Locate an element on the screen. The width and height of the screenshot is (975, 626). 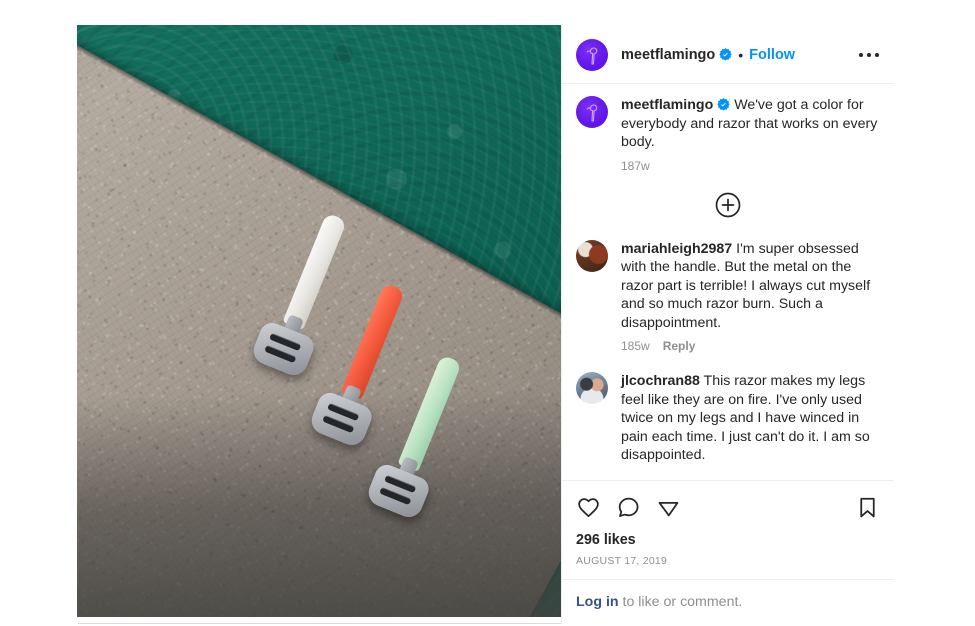
comment-username: jlcochran88 is located at coordinates (660, 381).